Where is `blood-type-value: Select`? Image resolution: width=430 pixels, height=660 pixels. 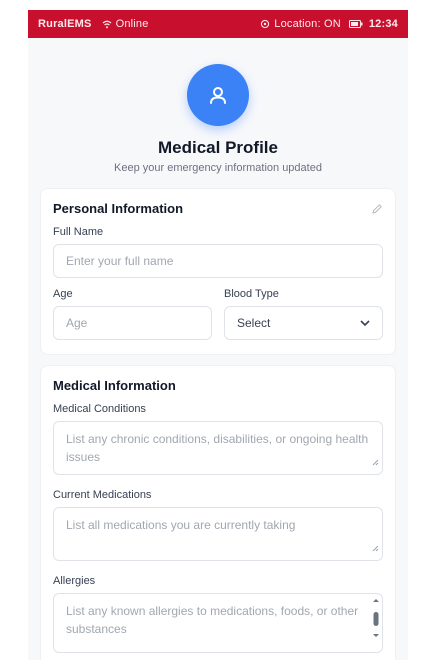
blood-type-value: Select is located at coordinates (254, 323).